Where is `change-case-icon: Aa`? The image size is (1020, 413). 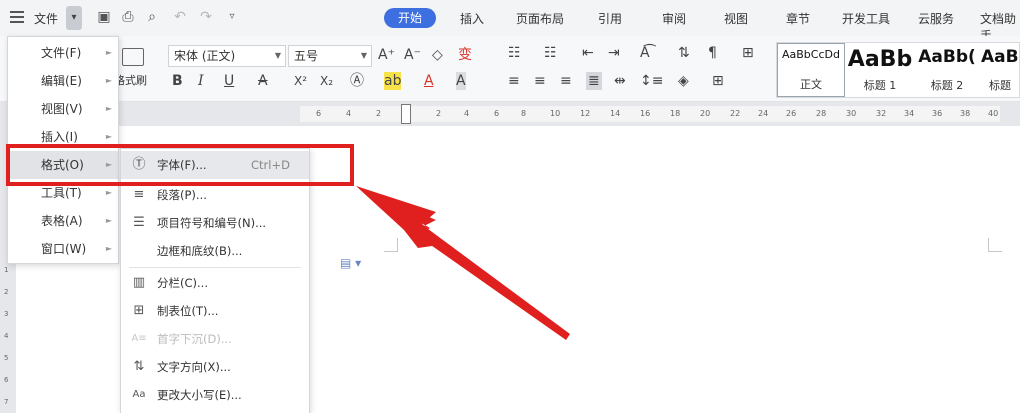 change-case-icon: Aa is located at coordinates (139, 394).